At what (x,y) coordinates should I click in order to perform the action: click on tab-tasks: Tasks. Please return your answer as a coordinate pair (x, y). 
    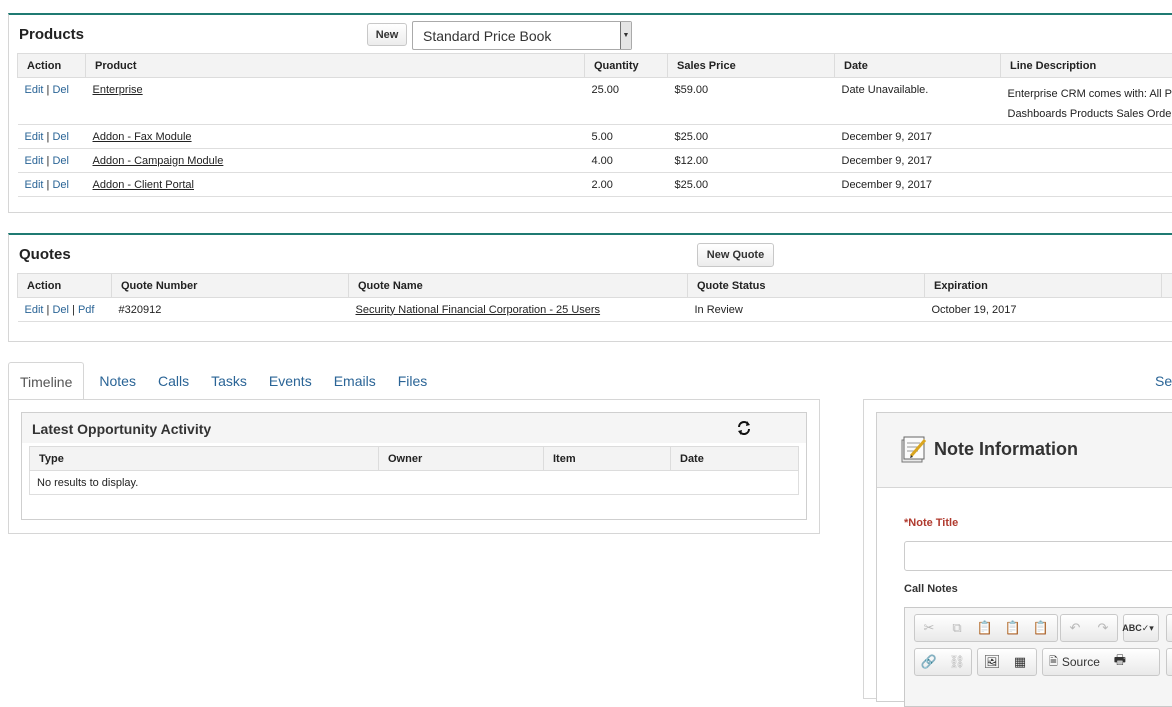
    Looking at the image, I should click on (229, 381).